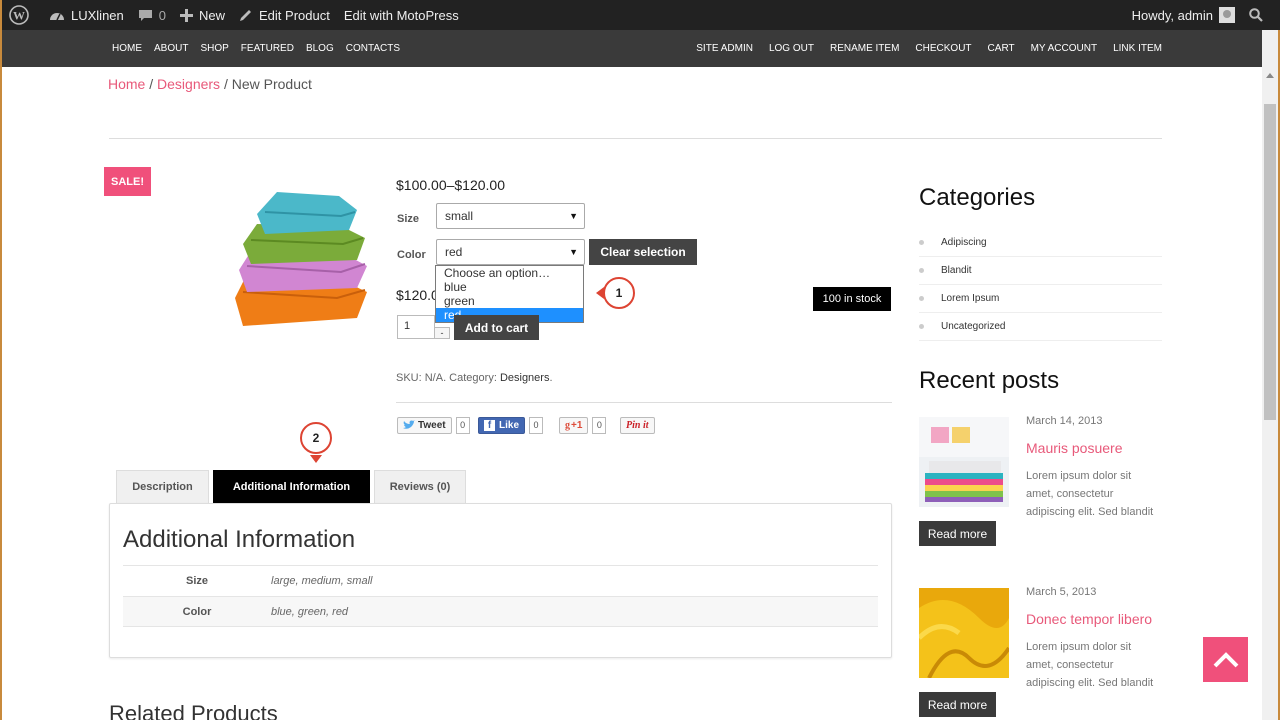 The image size is (1280, 720). What do you see at coordinates (162, 486) in the screenshot?
I see `tab-description: Description` at bounding box center [162, 486].